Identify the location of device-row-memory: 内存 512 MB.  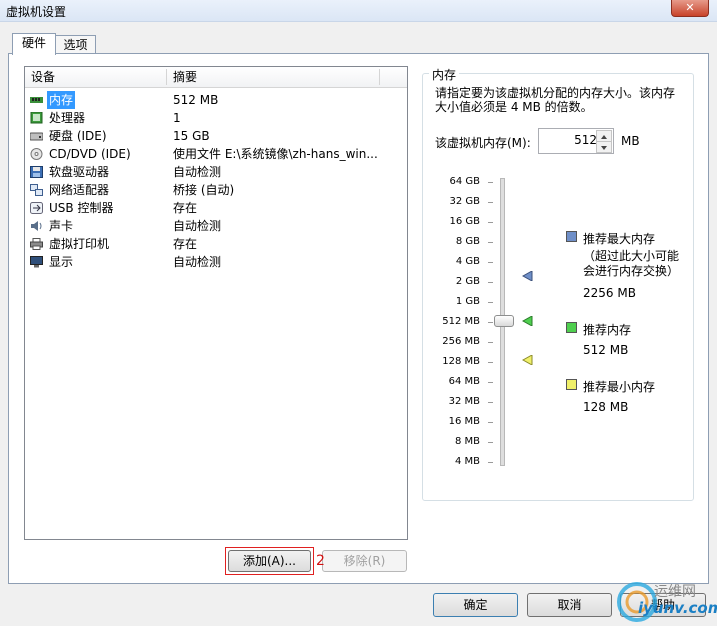
(216, 100).